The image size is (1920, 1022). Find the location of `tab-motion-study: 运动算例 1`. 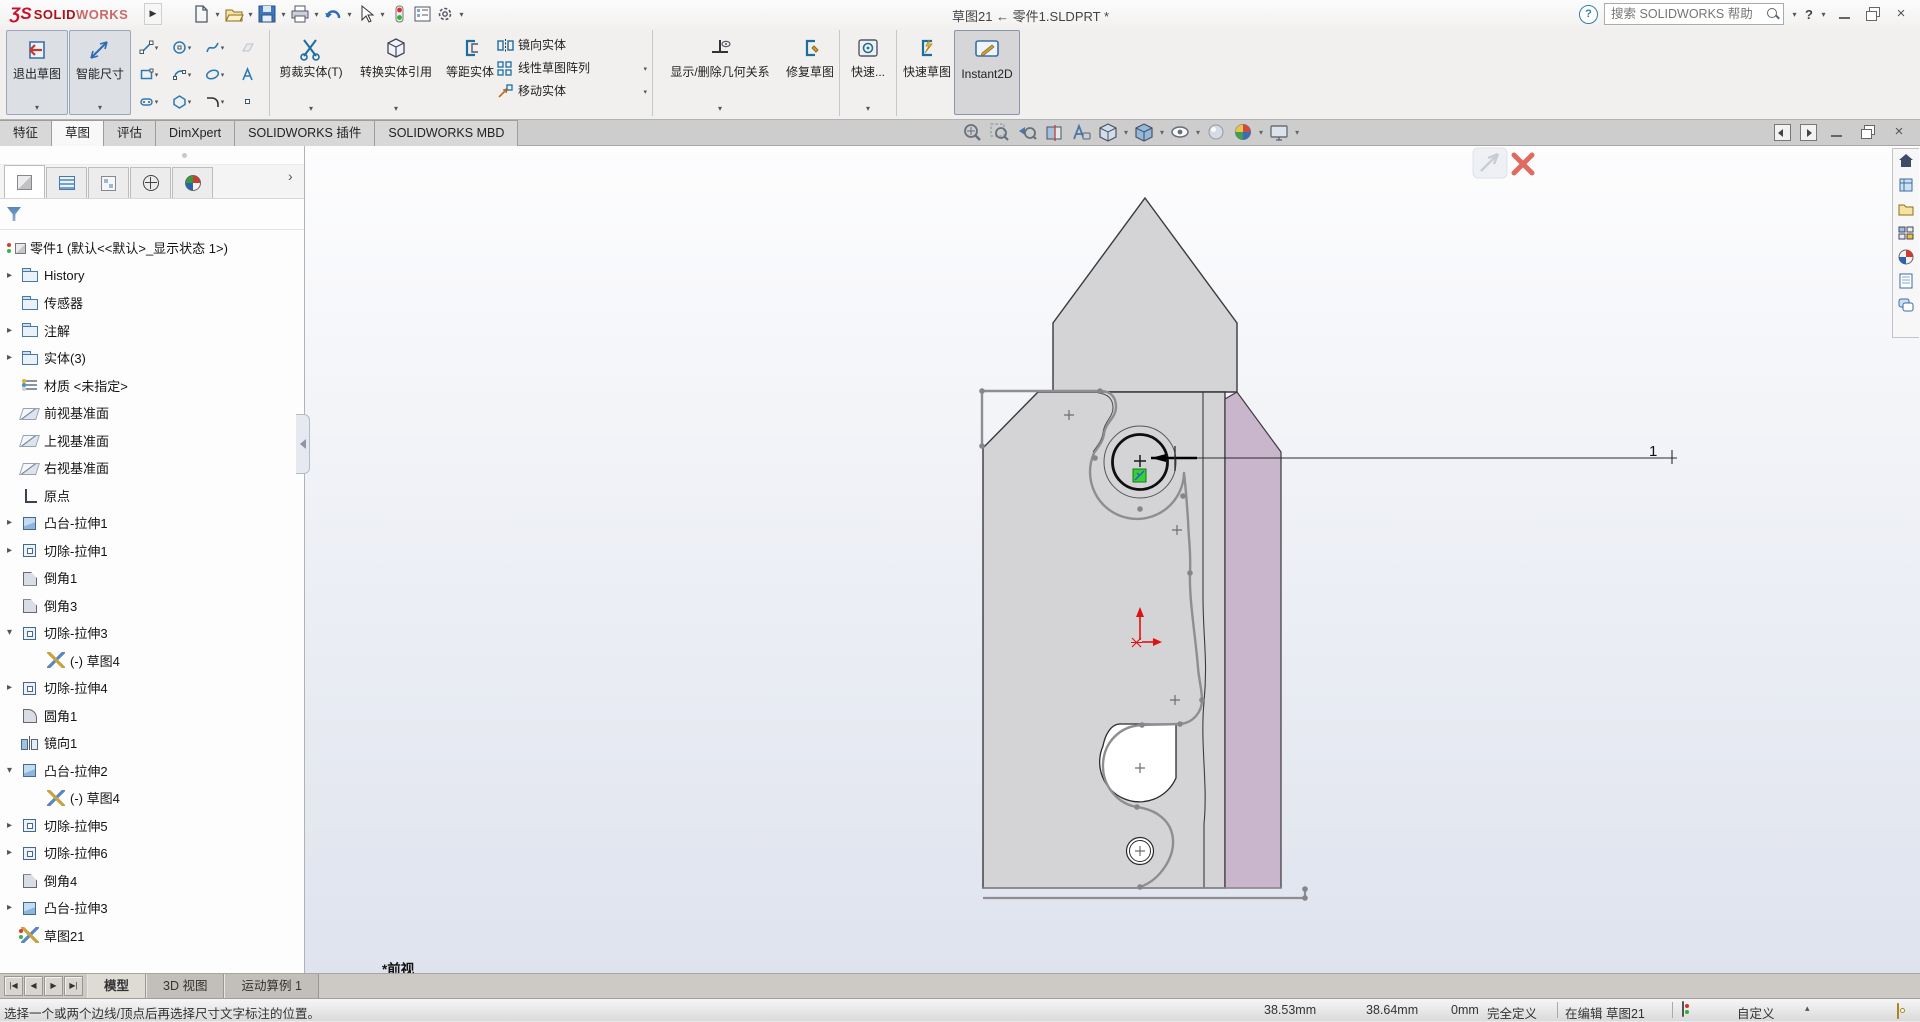

tab-motion-study: 运动算例 1 is located at coordinates (271, 986).